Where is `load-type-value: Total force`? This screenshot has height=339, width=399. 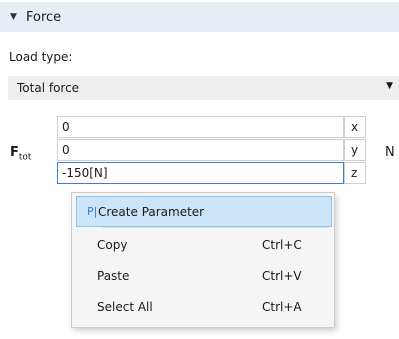
load-type-value: Total force is located at coordinates (48, 88).